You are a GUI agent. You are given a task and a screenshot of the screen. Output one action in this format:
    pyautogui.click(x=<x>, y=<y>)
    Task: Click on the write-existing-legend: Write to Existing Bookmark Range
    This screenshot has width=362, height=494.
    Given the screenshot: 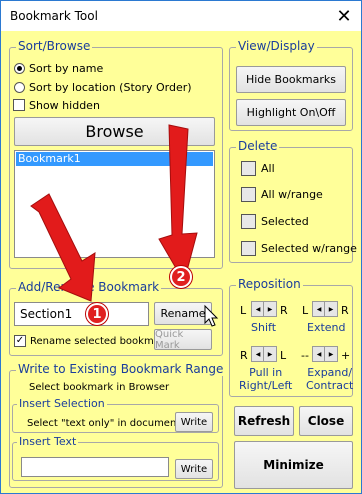 What is the action you would take?
    pyautogui.click(x=121, y=369)
    